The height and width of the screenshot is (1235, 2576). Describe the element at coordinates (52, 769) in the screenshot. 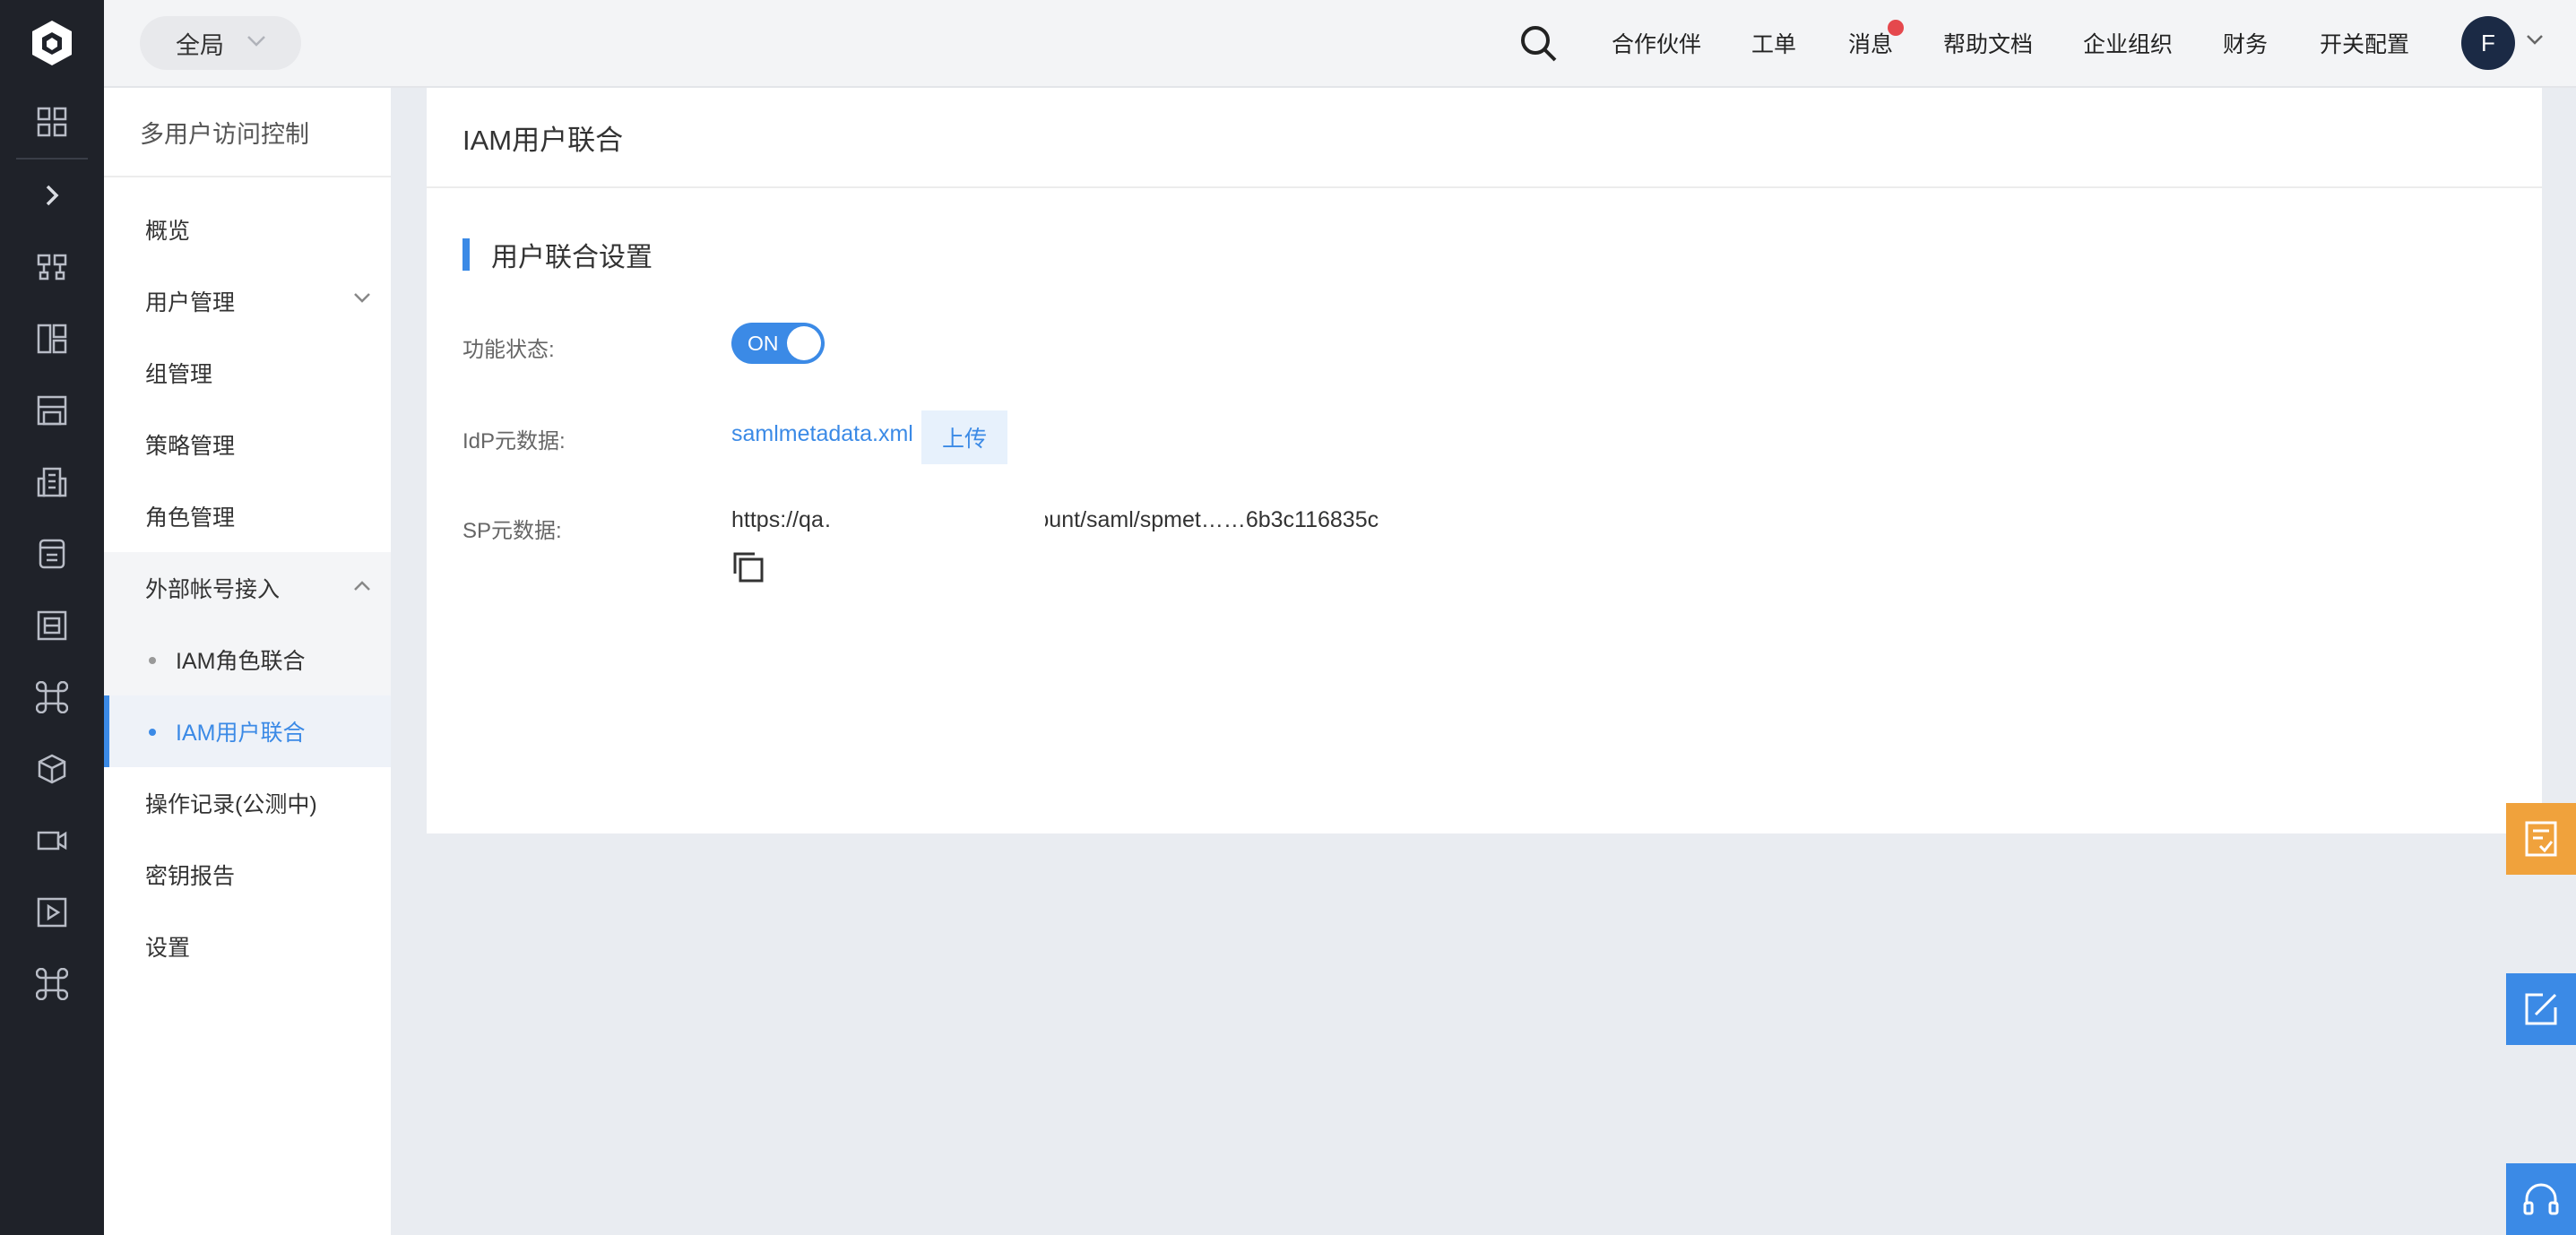

I see `package-icon` at that location.